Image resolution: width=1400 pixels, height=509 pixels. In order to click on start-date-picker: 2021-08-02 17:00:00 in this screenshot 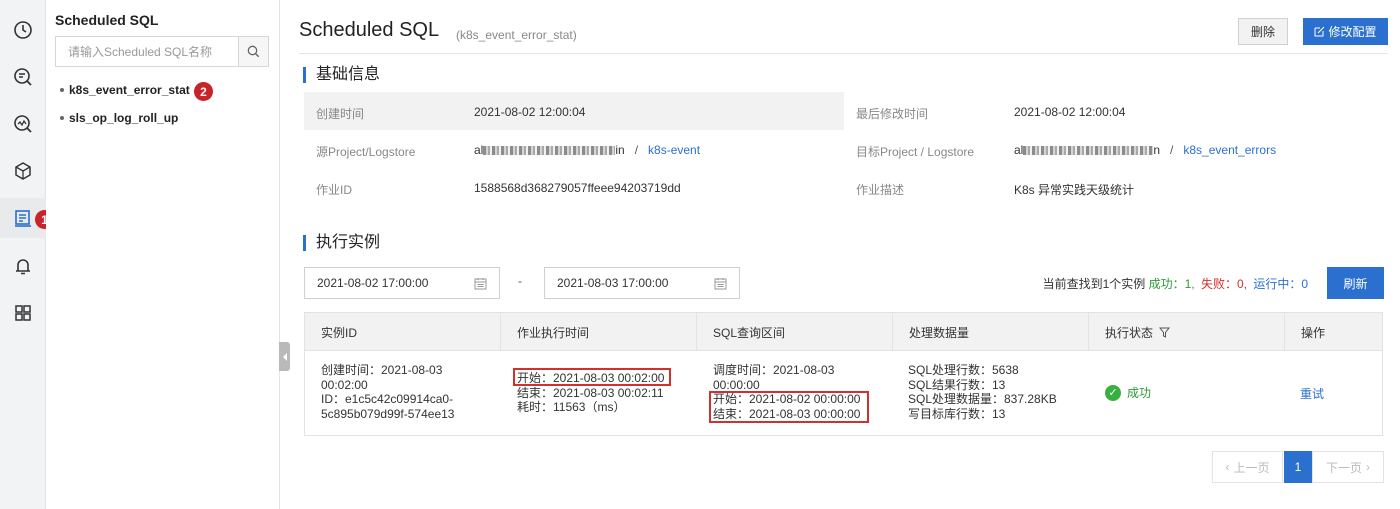, I will do `click(402, 283)`.